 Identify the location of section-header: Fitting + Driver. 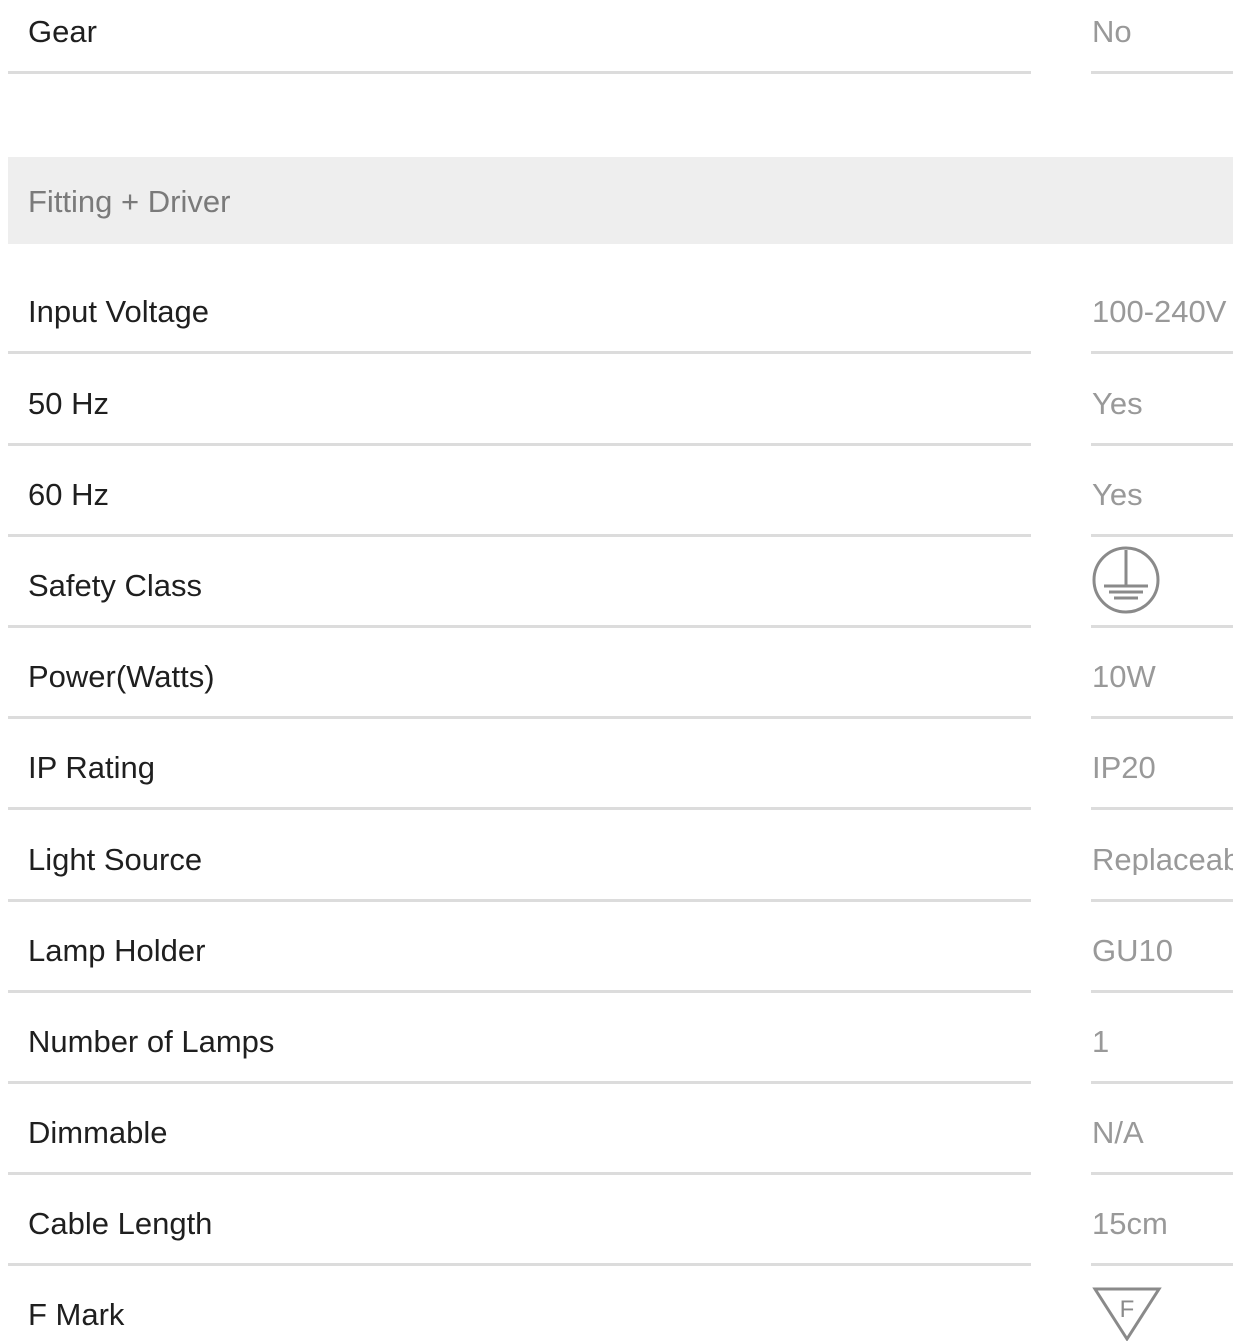
(620, 200).